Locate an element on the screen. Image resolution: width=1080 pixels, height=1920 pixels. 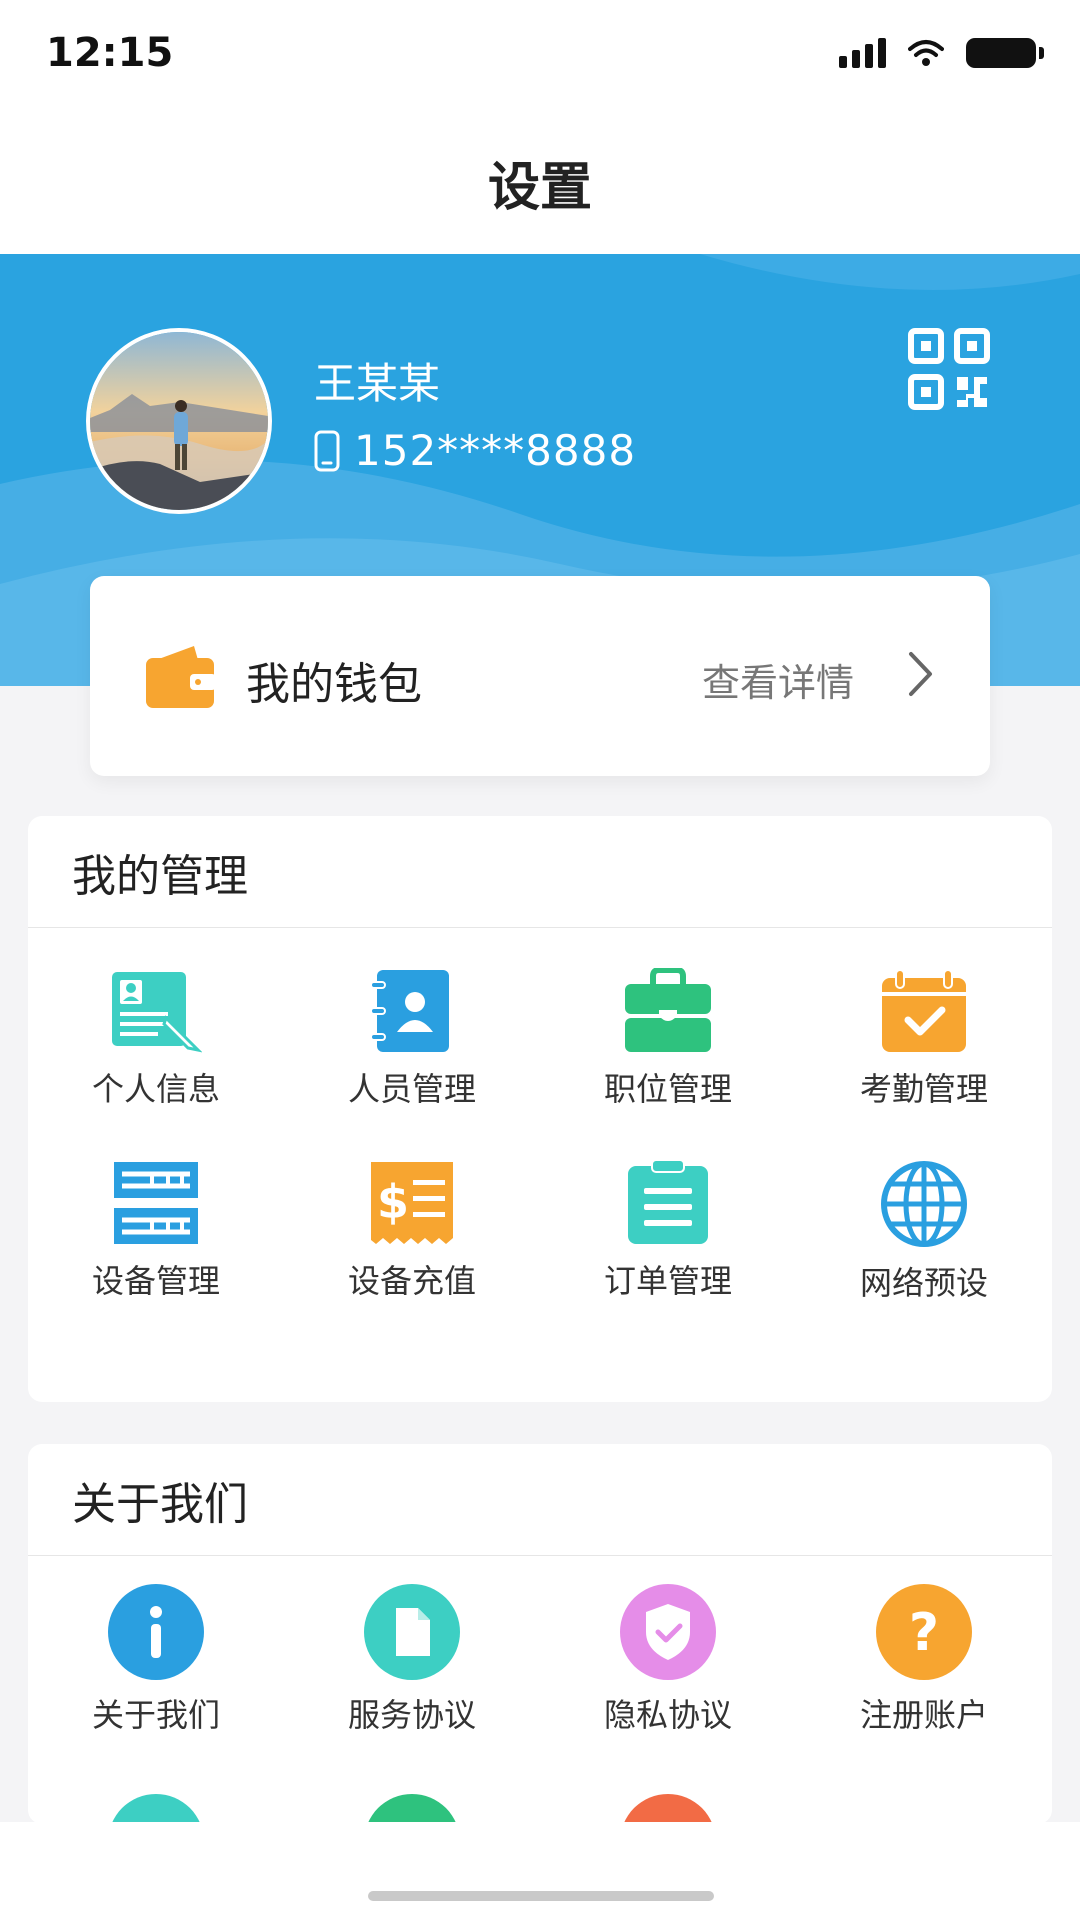
status-icons is located at coordinates (941, 53).